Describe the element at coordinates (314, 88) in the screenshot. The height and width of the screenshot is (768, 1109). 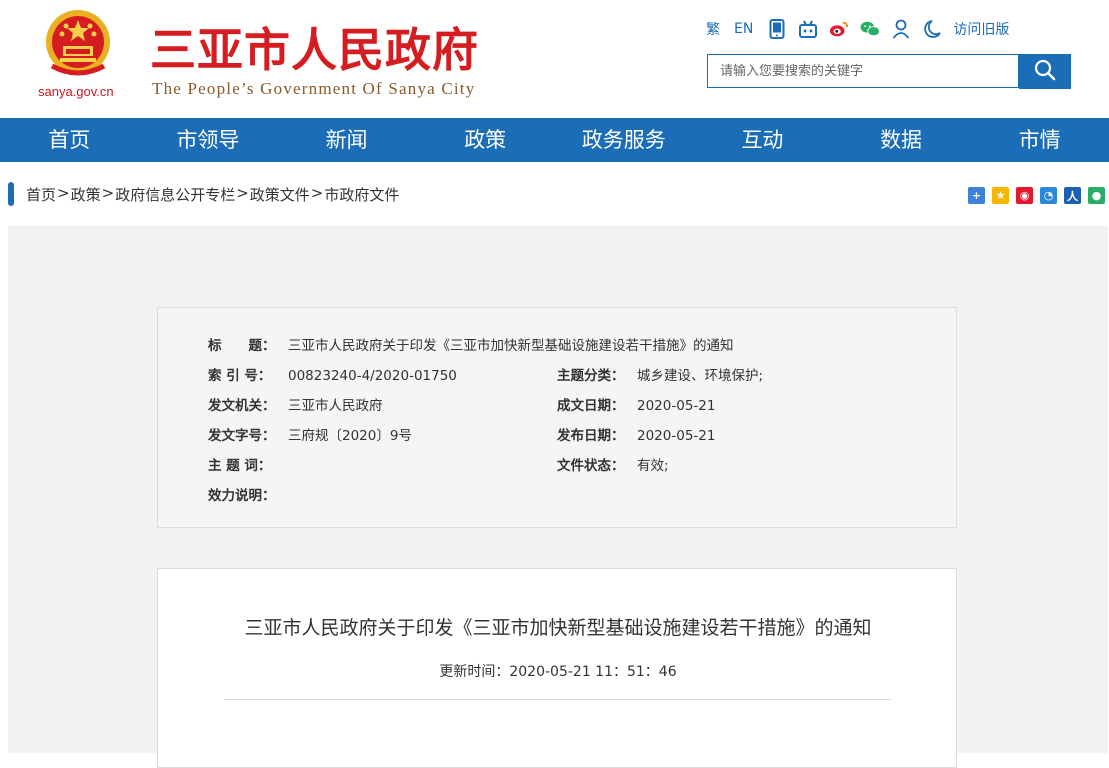
I see `site-subtitle: The People’s Government Of Sanya City` at that location.